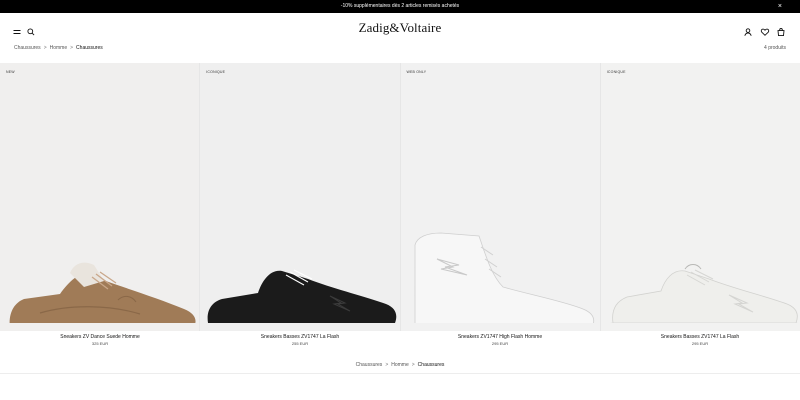 This screenshot has width=800, height=400. I want to click on bottom-breadcrumb: Chaussures > Homme > Chaussures, so click(400, 365).